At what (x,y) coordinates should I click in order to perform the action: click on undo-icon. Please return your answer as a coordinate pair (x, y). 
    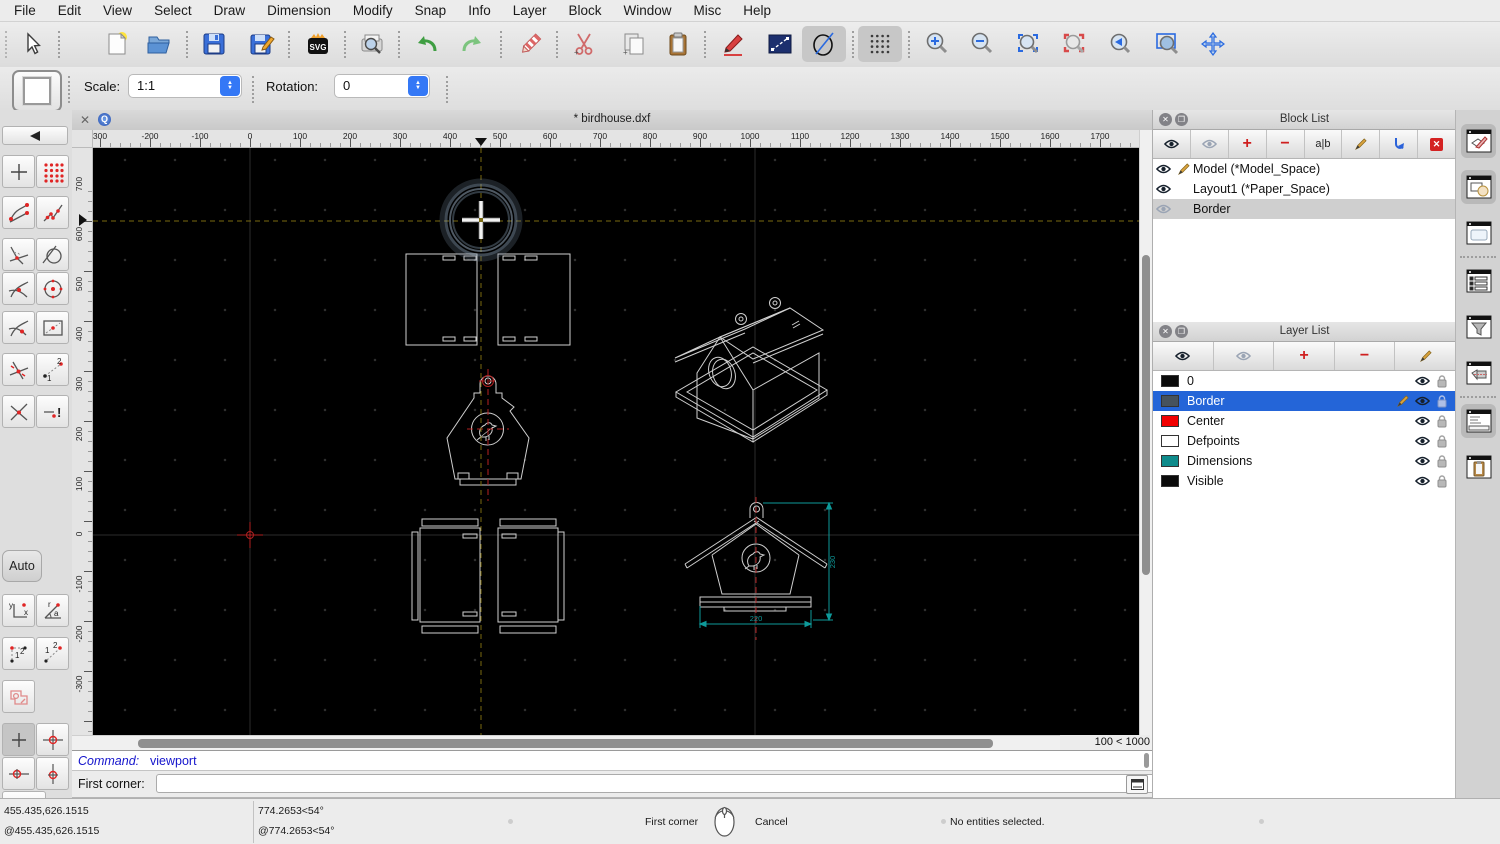
    Looking at the image, I should click on (427, 44).